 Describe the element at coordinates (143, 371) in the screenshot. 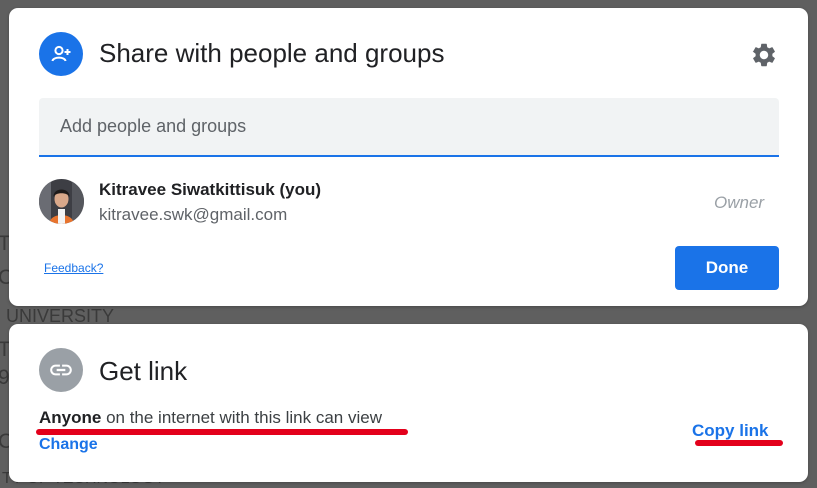

I see `get-link-title: Get link` at that location.